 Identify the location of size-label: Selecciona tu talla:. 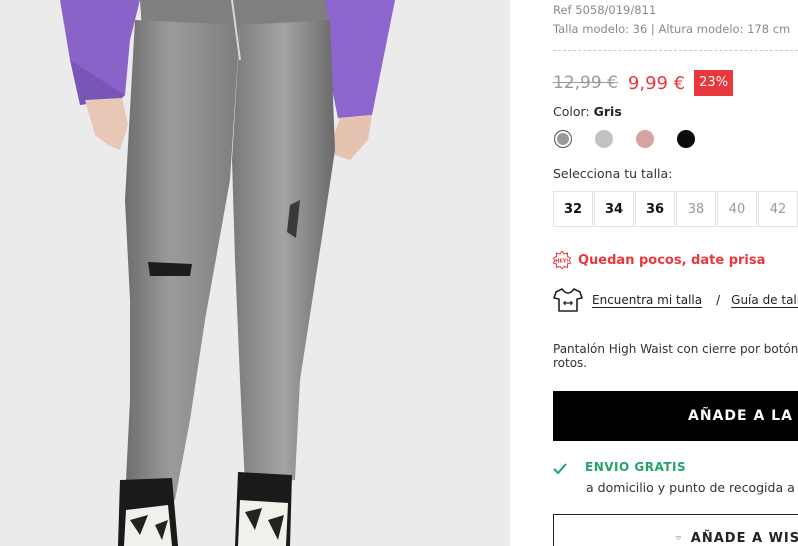
(613, 173).